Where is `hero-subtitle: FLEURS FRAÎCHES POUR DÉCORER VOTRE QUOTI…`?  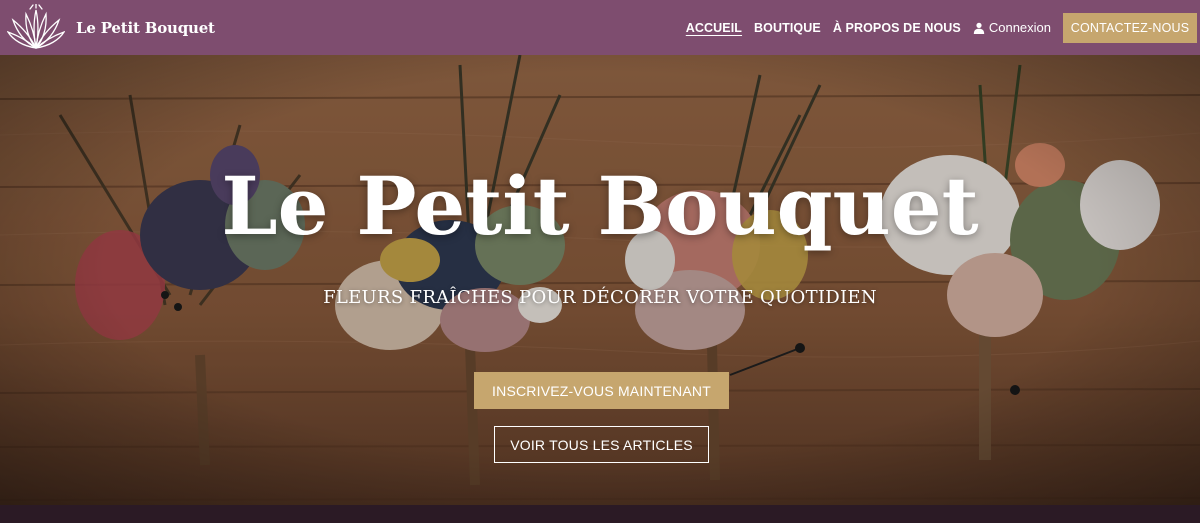 hero-subtitle: FLEURS FRAÎCHES POUR DÉCORER VOTRE QUOTI… is located at coordinates (600, 297).